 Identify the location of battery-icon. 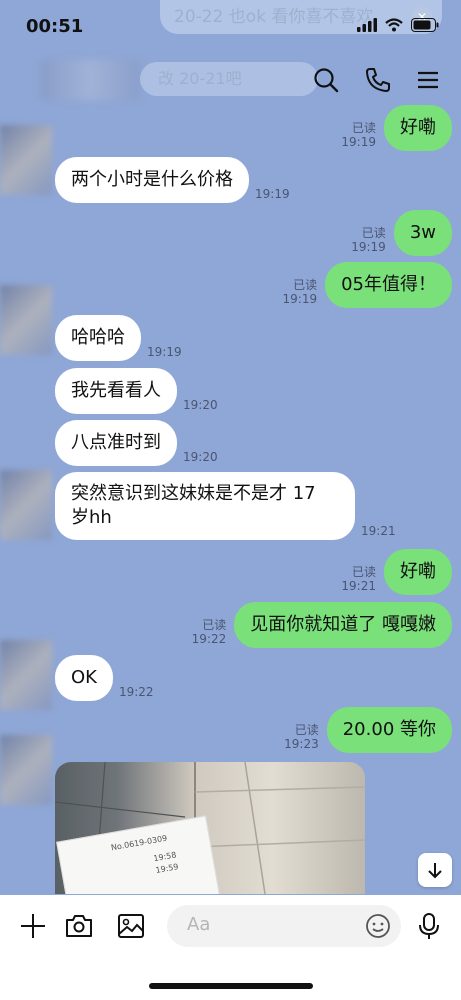
(425, 25).